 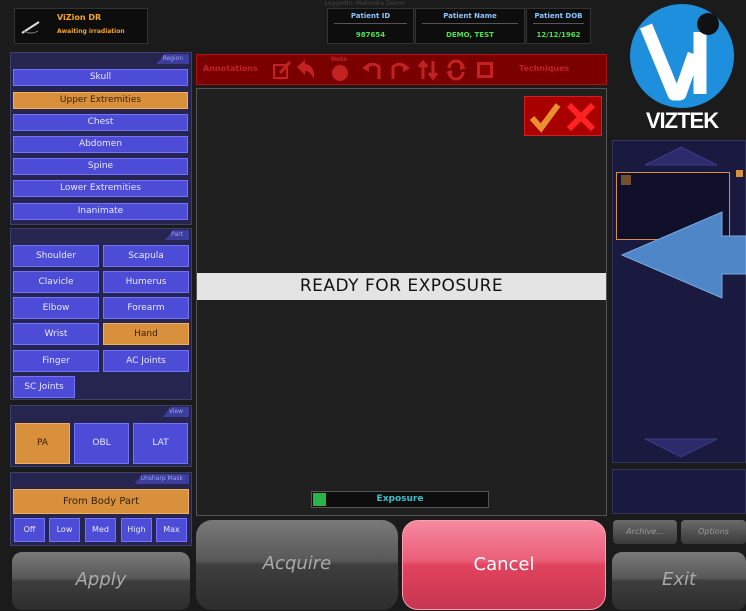 What do you see at coordinates (101, 581) in the screenshot?
I see `apply-button: Apply` at bounding box center [101, 581].